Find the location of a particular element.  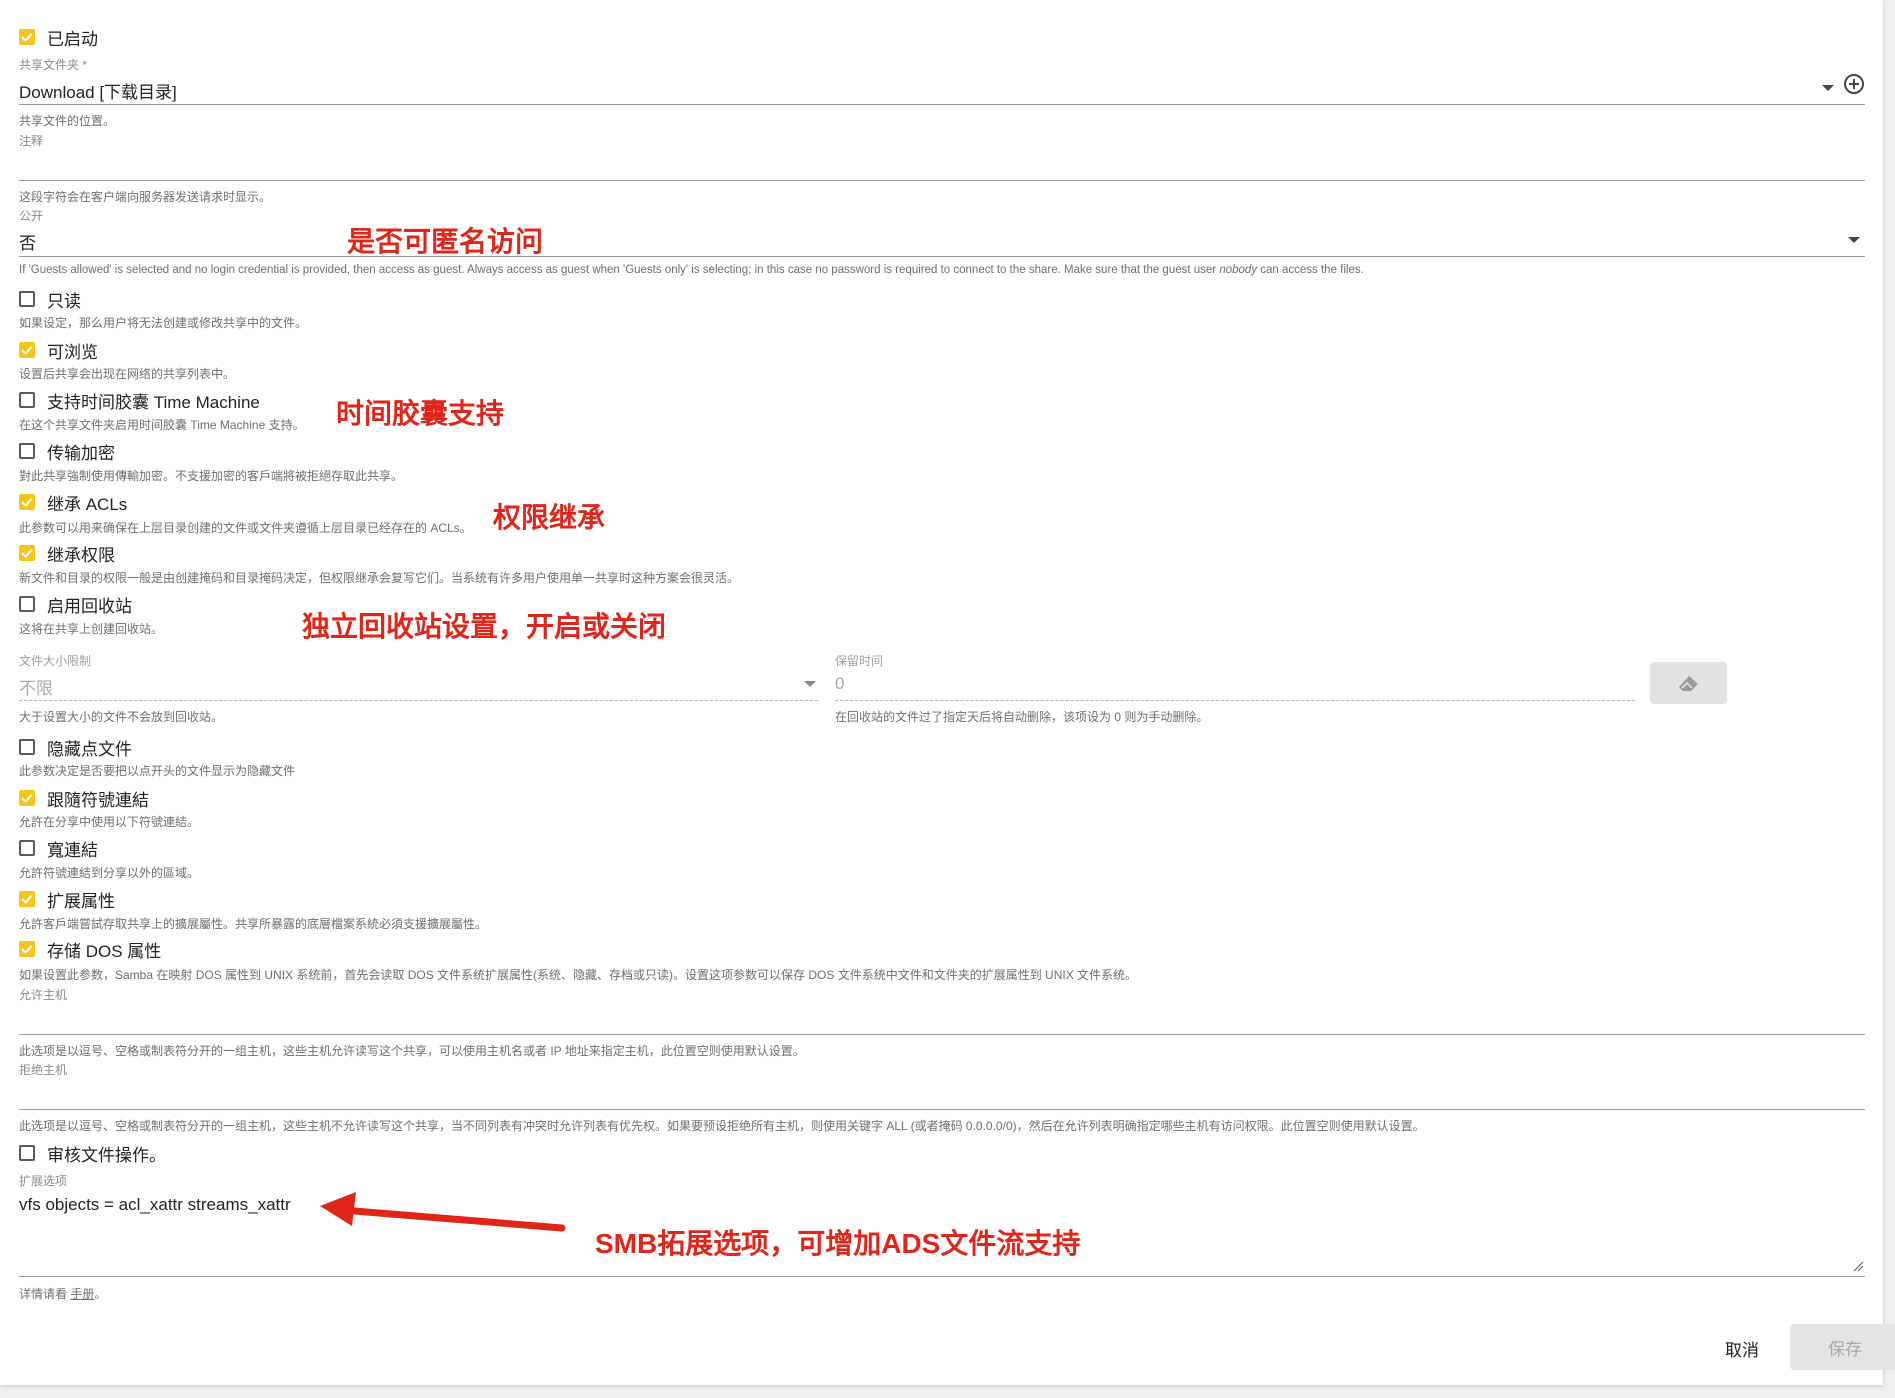

checkbox-hint: 對此共享強制使用傳輸加密。不支援加密的客戶端將被拒絕存取此共享。 is located at coordinates (211, 476).